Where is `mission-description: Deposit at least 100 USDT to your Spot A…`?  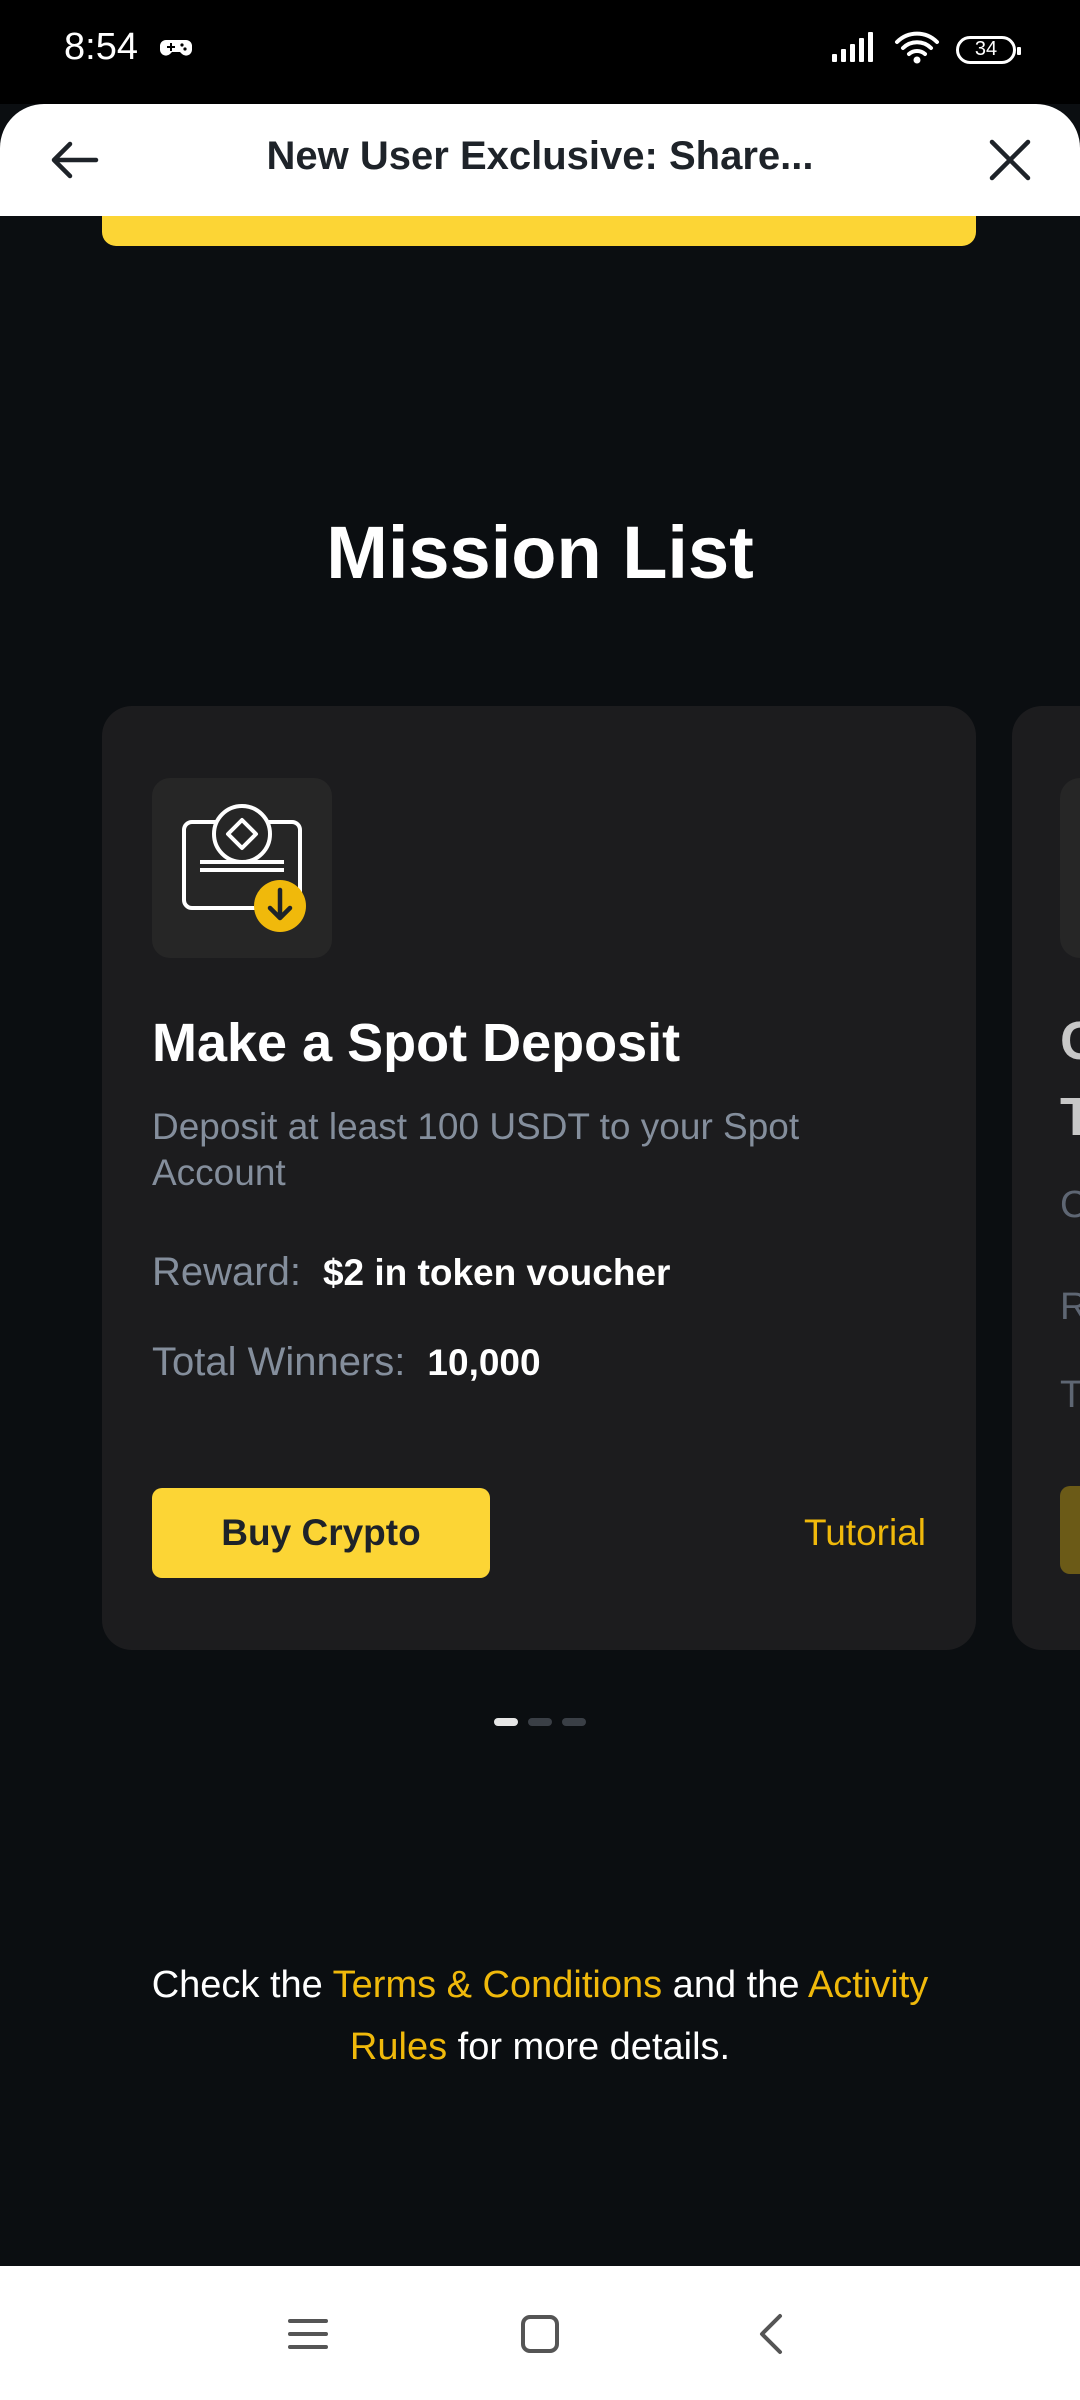 mission-description: Deposit at least 100 USDT to your Spot A… is located at coordinates (476, 1149).